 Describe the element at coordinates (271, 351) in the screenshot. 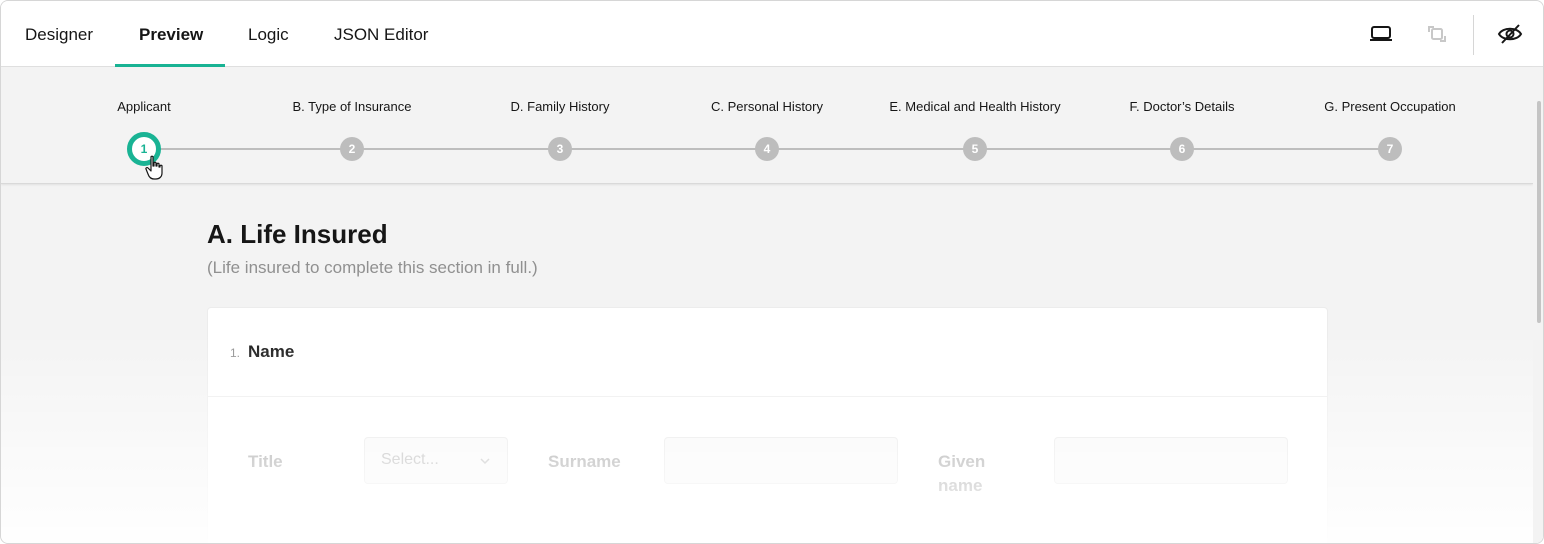

I see `question-title: Name` at that location.